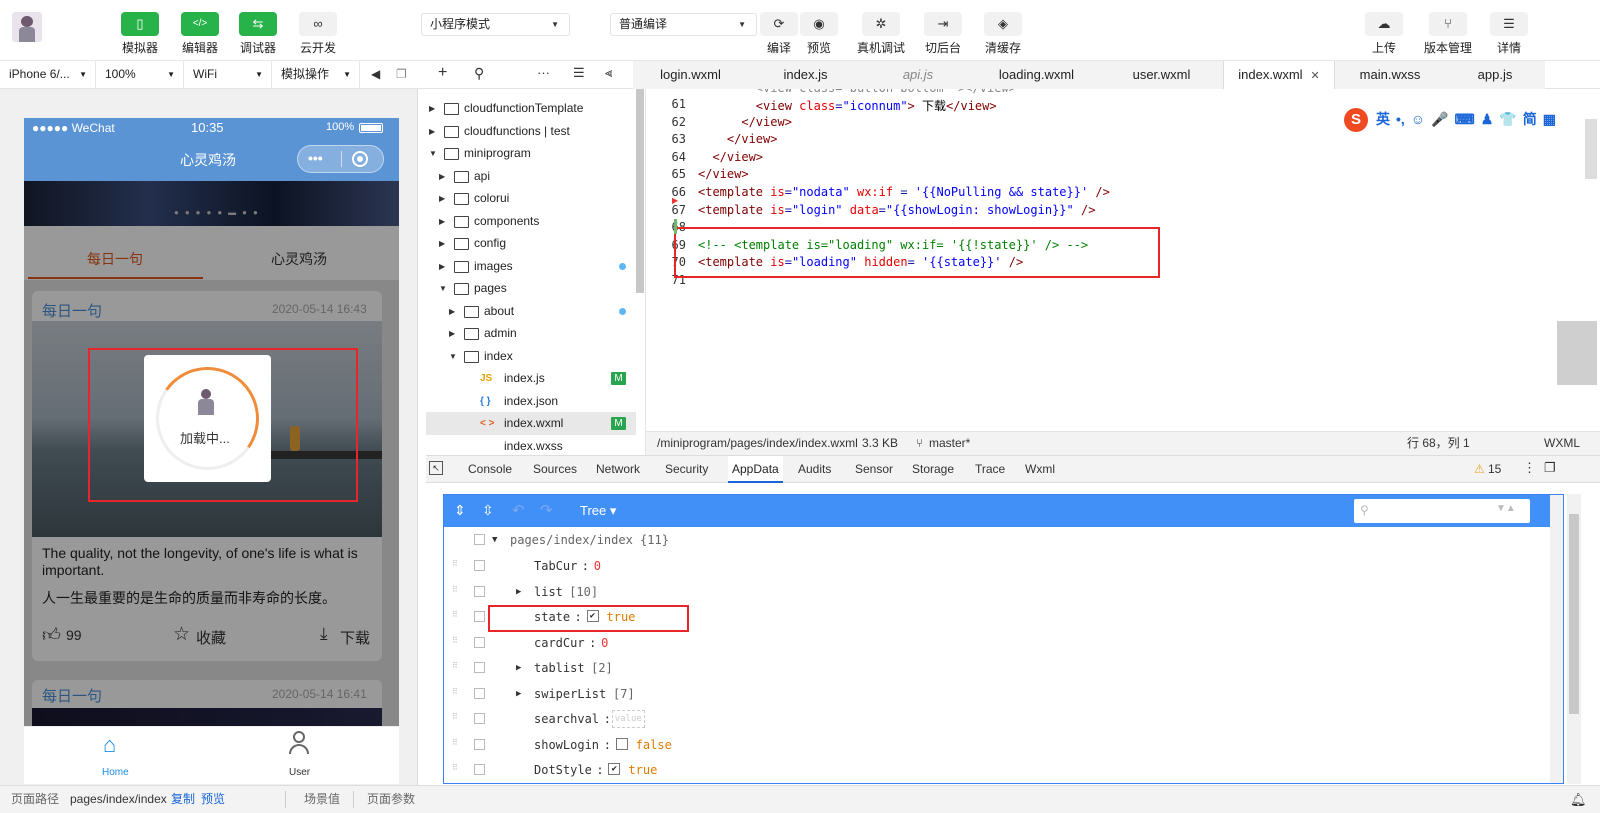 Image resolution: width=1600 pixels, height=813 pixels. Describe the element at coordinates (531, 198) in the screenshot. I see `file-tree-item: ▶ colorui` at that location.